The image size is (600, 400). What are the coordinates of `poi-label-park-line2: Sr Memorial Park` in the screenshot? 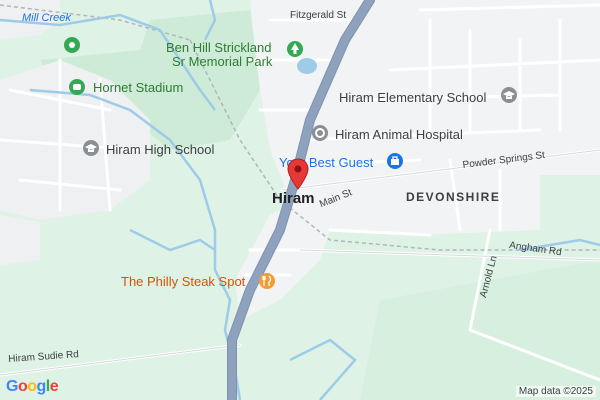 It's located at (222, 61).